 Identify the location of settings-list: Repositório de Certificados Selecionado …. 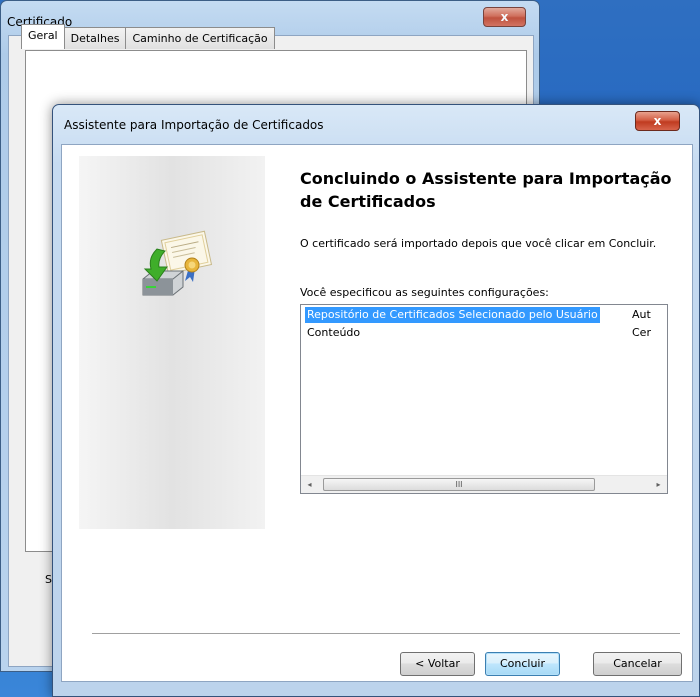
(484, 399).